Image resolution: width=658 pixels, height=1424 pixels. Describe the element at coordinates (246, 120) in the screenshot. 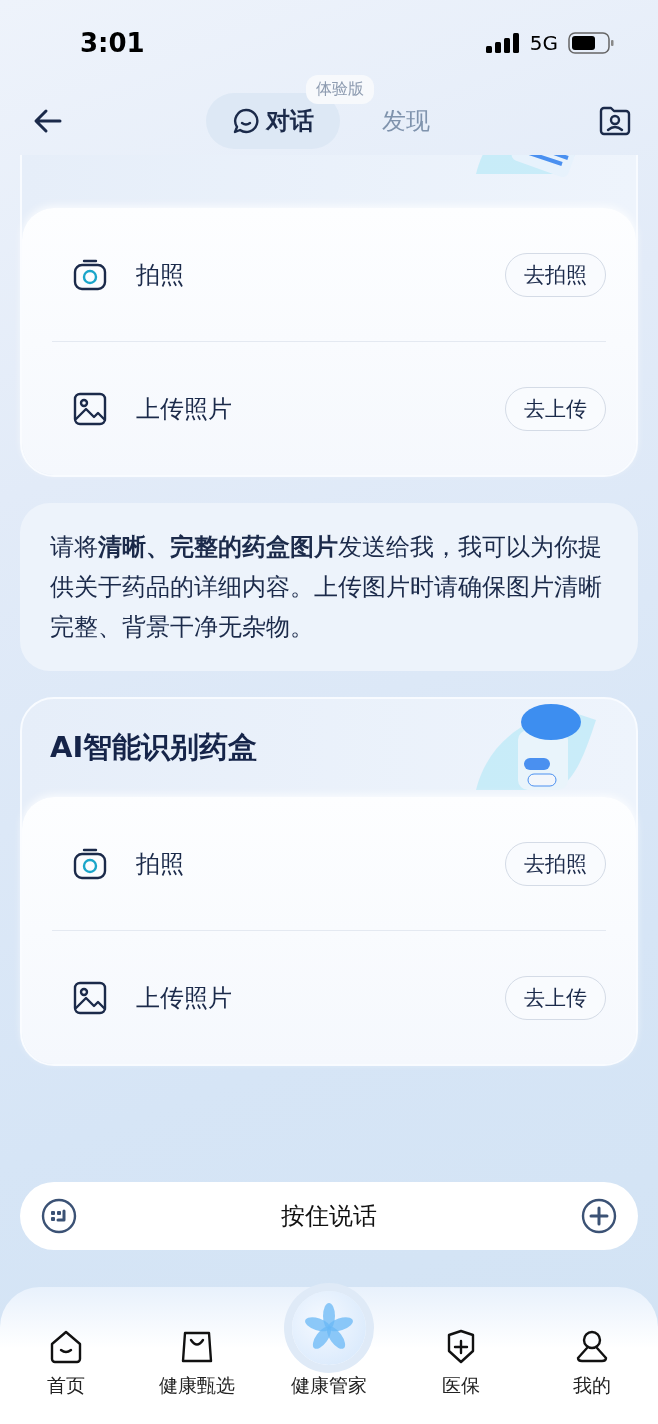

I see `chat-icon` at that location.